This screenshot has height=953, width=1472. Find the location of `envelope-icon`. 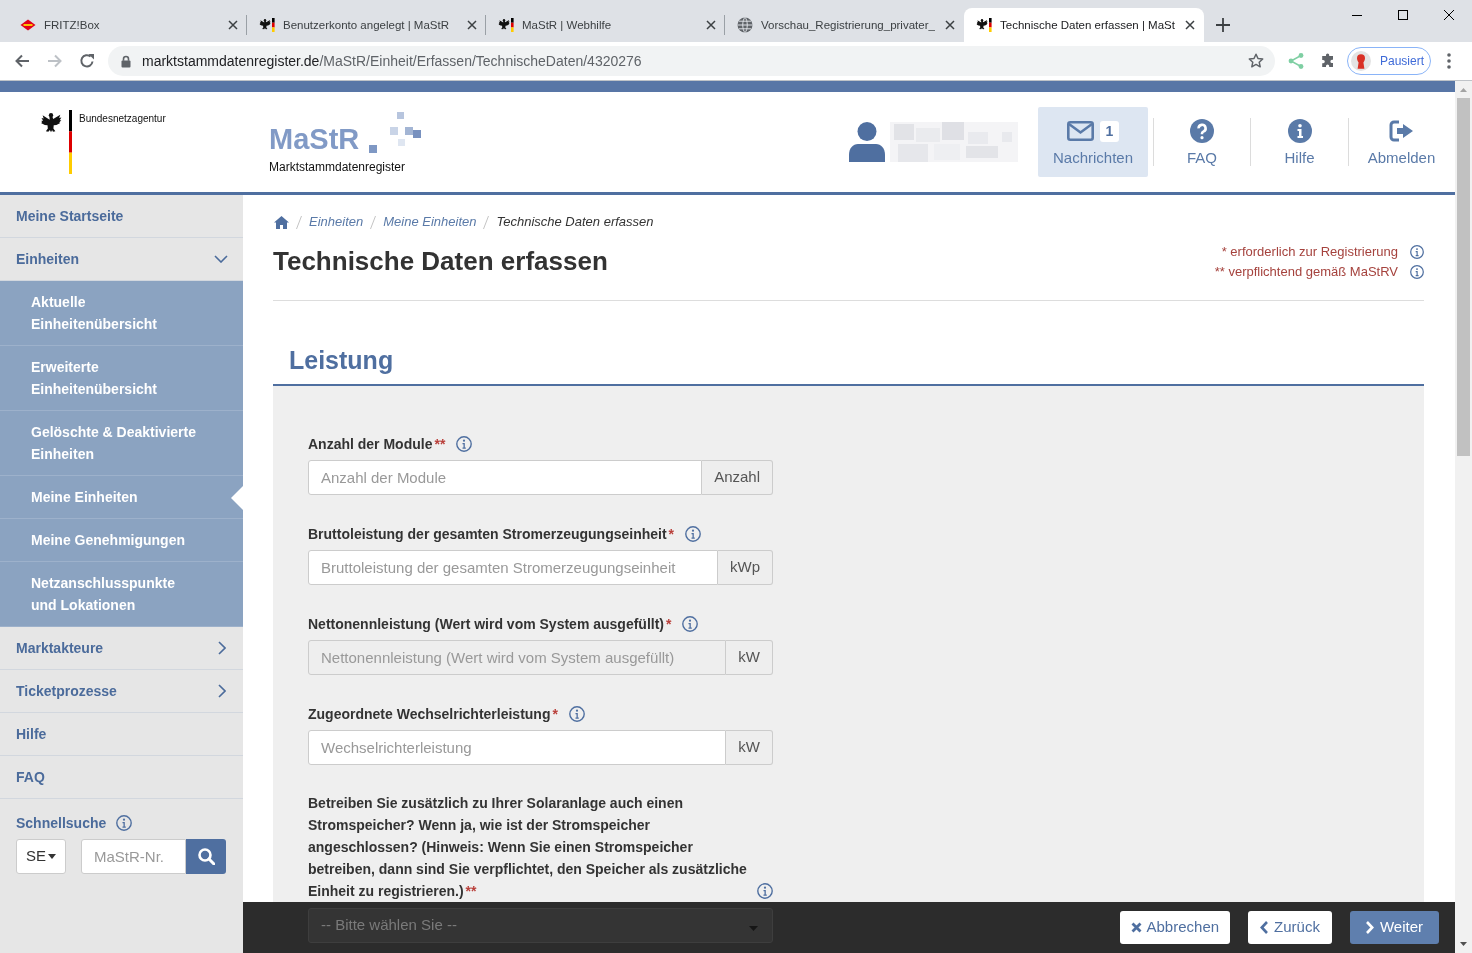

envelope-icon is located at coordinates (1080, 131).